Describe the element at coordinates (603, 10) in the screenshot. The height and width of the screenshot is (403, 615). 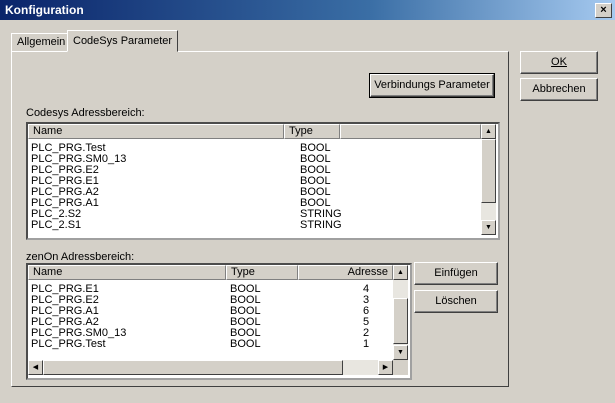
I see `close-button: ×` at that location.